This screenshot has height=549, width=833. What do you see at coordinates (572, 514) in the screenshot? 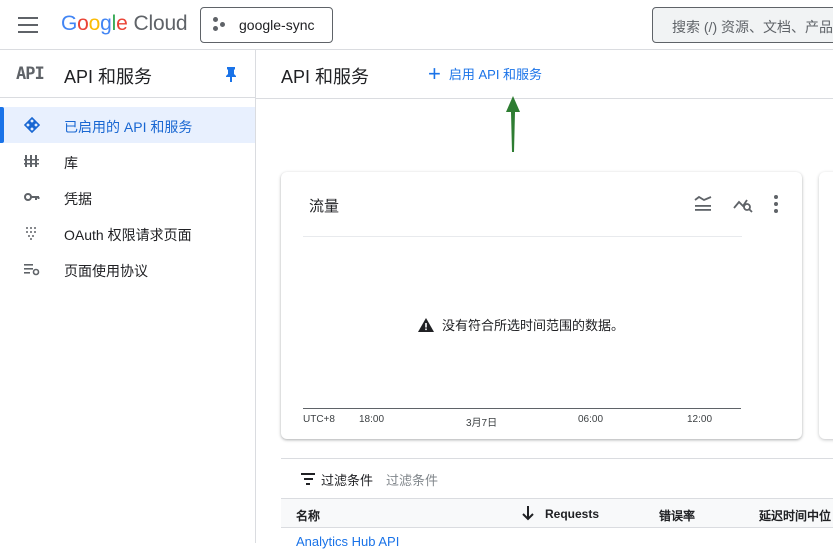
I see `column-header-requests: Requests` at bounding box center [572, 514].